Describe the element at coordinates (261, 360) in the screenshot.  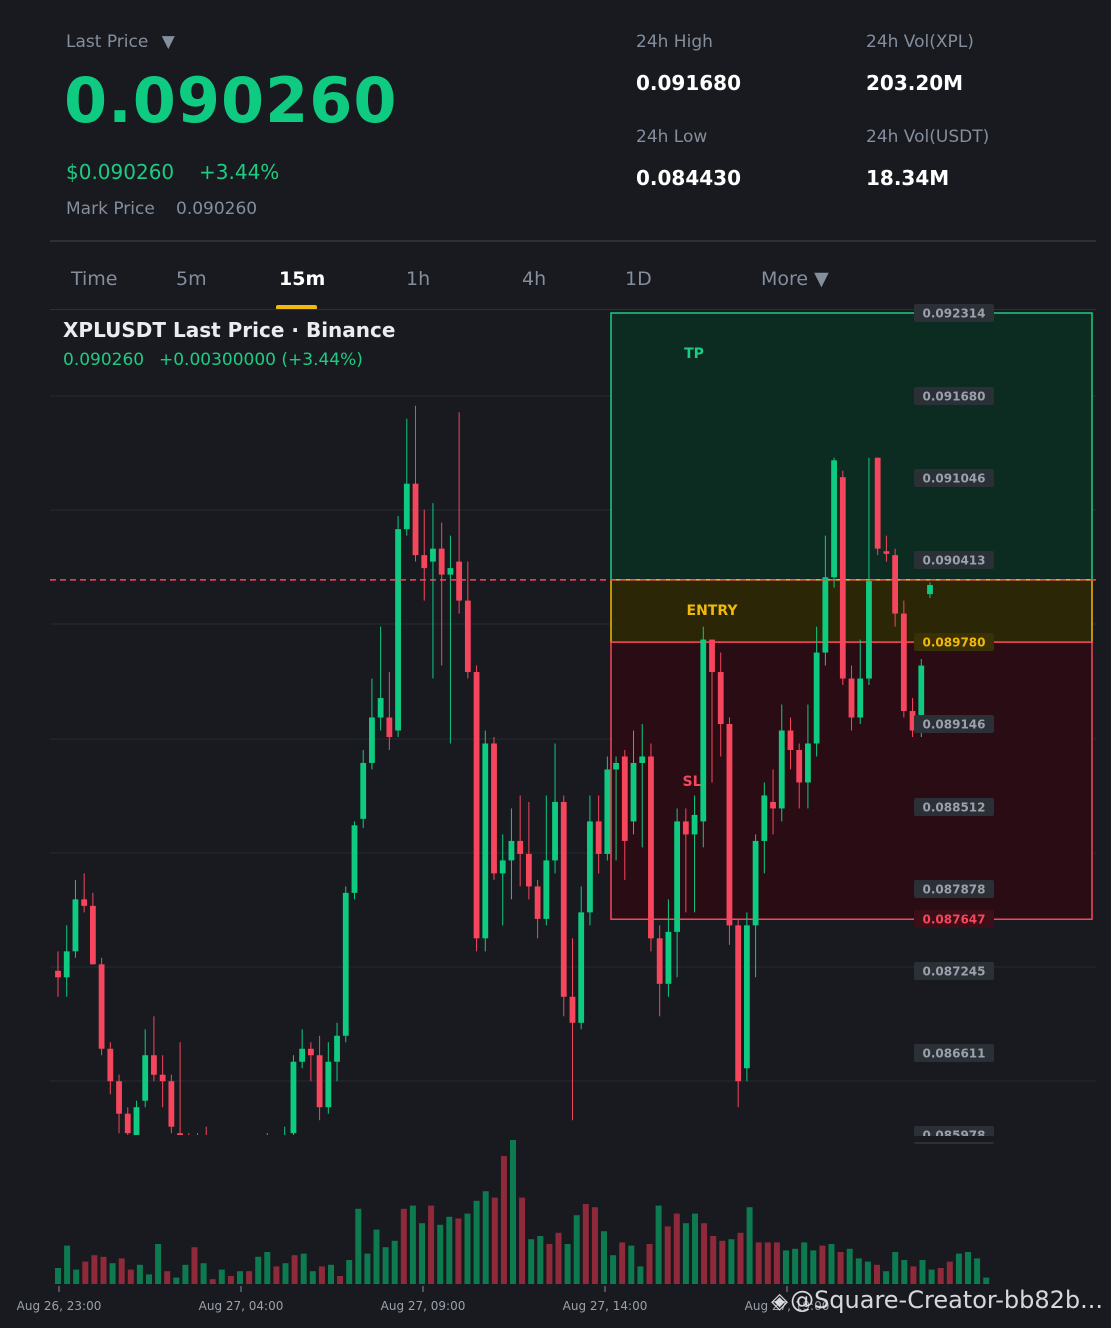
I see `chart-header-change: +0.00300000 (+3.44%)` at that location.